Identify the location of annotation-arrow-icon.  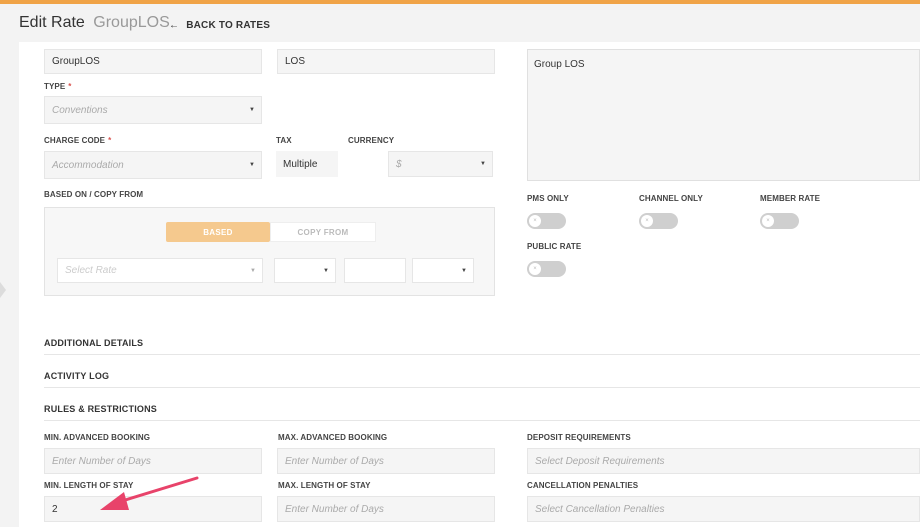
(149, 493).